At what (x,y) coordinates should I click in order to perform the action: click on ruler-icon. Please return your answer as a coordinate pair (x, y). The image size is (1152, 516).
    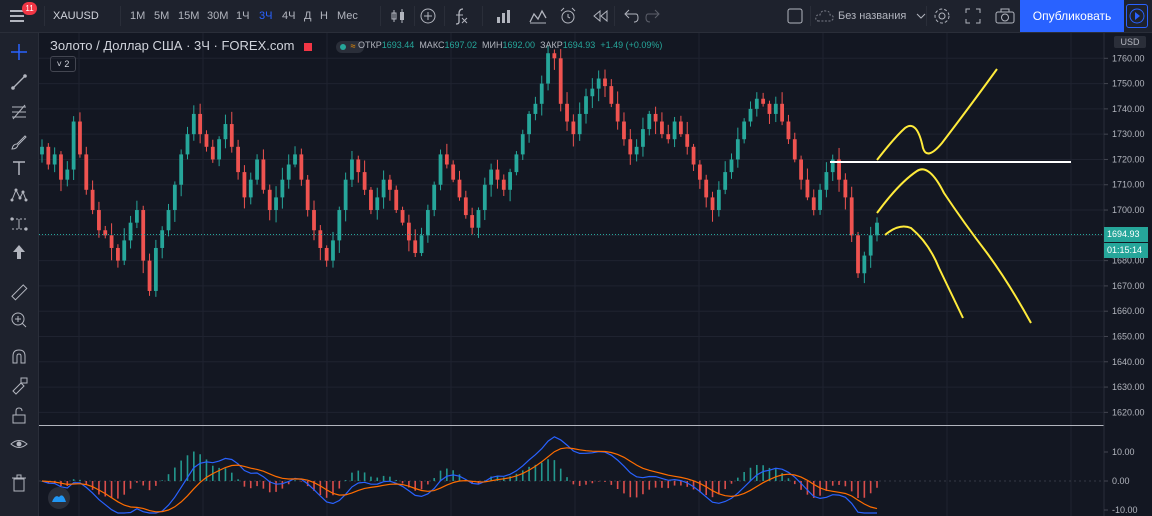
    Looking at the image, I should click on (19, 292).